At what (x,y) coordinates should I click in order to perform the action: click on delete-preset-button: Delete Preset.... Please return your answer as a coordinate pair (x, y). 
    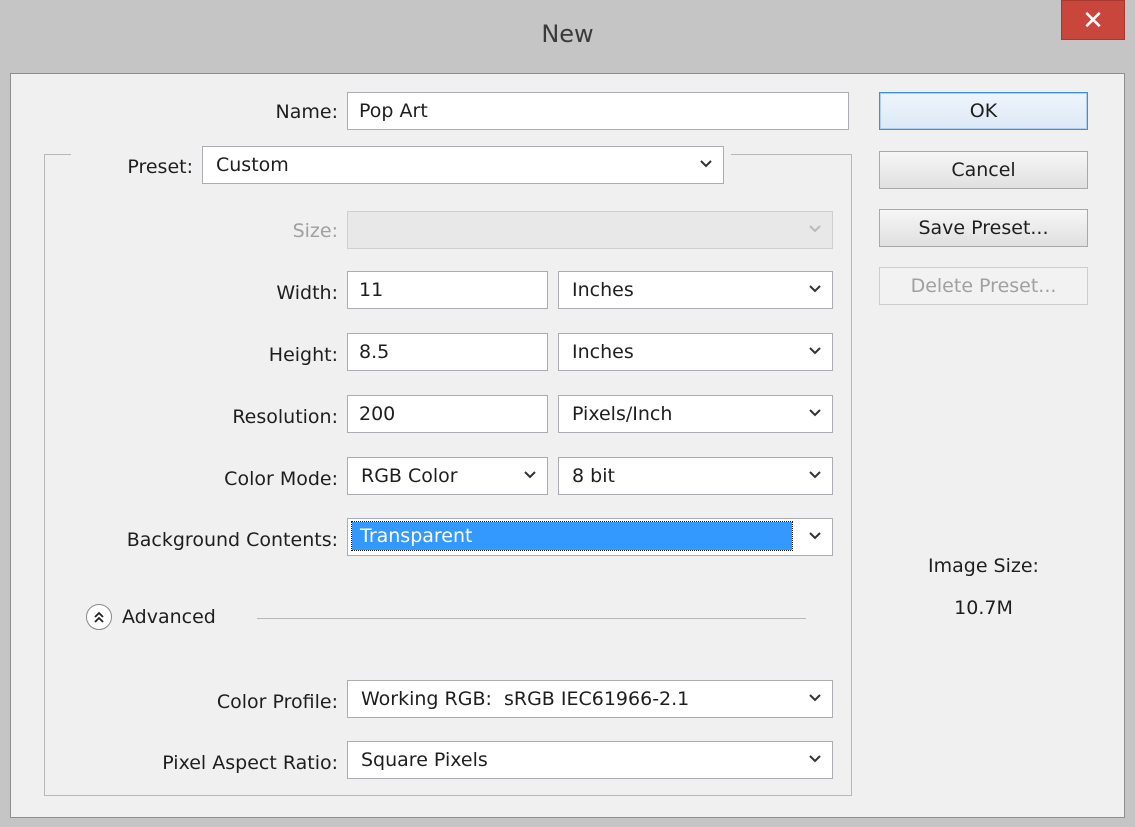
    Looking at the image, I should click on (983, 286).